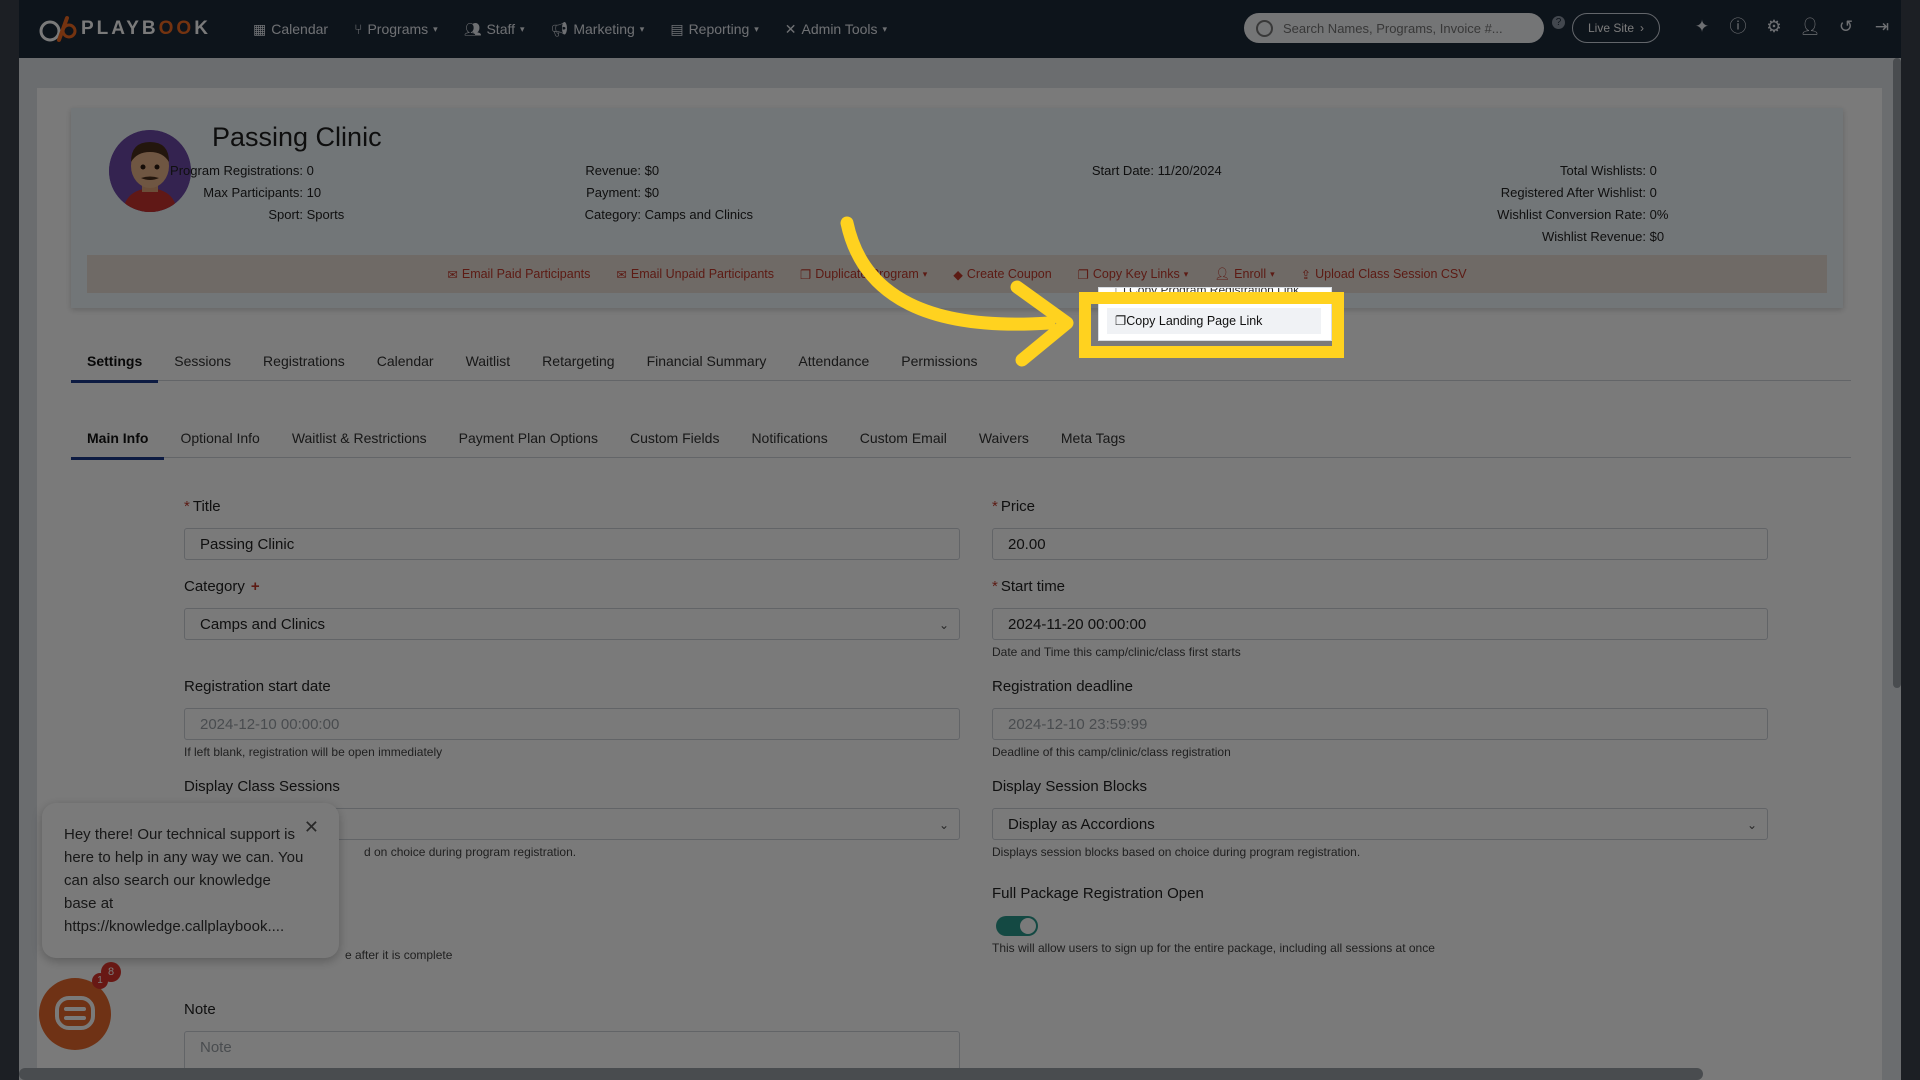 This screenshot has height=1080, width=1920. I want to click on subtab-notifications: Notifications, so click(789, 442).